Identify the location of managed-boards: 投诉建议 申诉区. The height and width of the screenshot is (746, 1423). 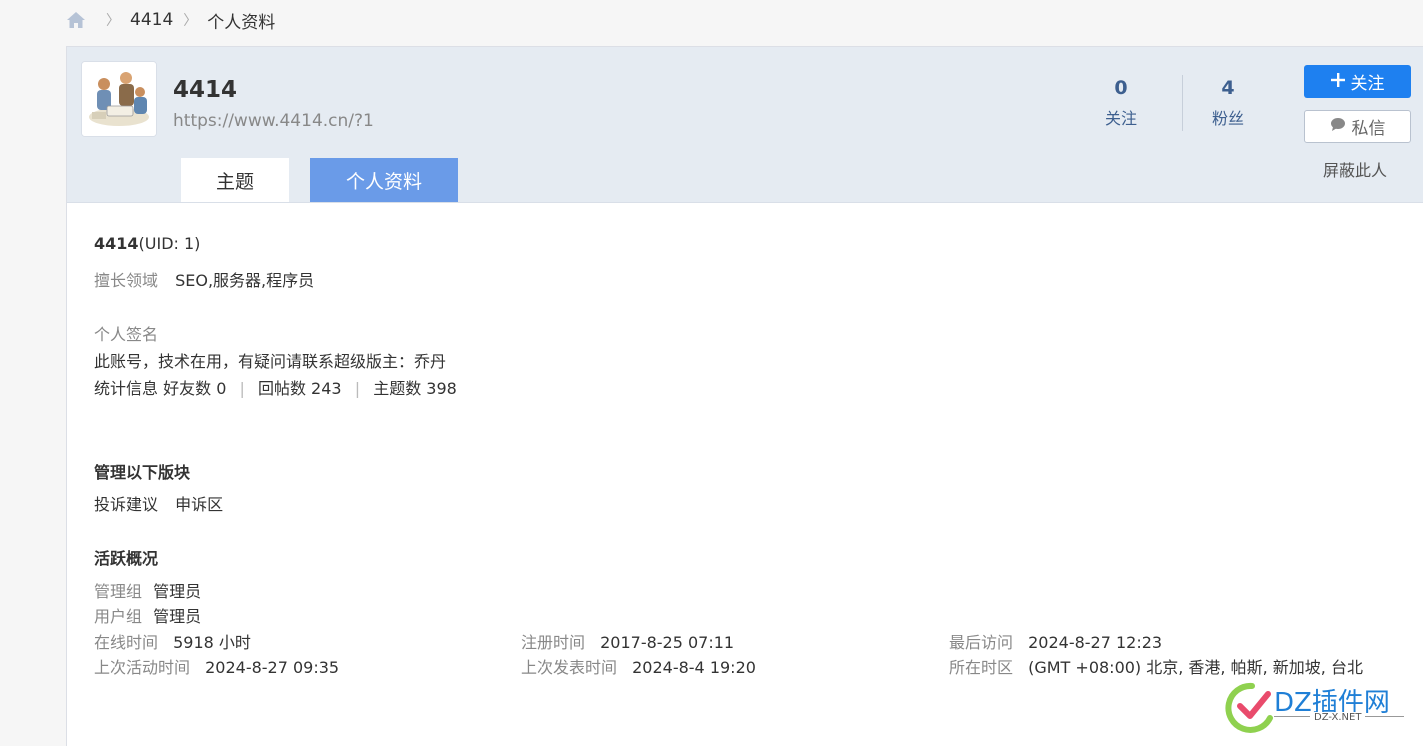
(158, 503).